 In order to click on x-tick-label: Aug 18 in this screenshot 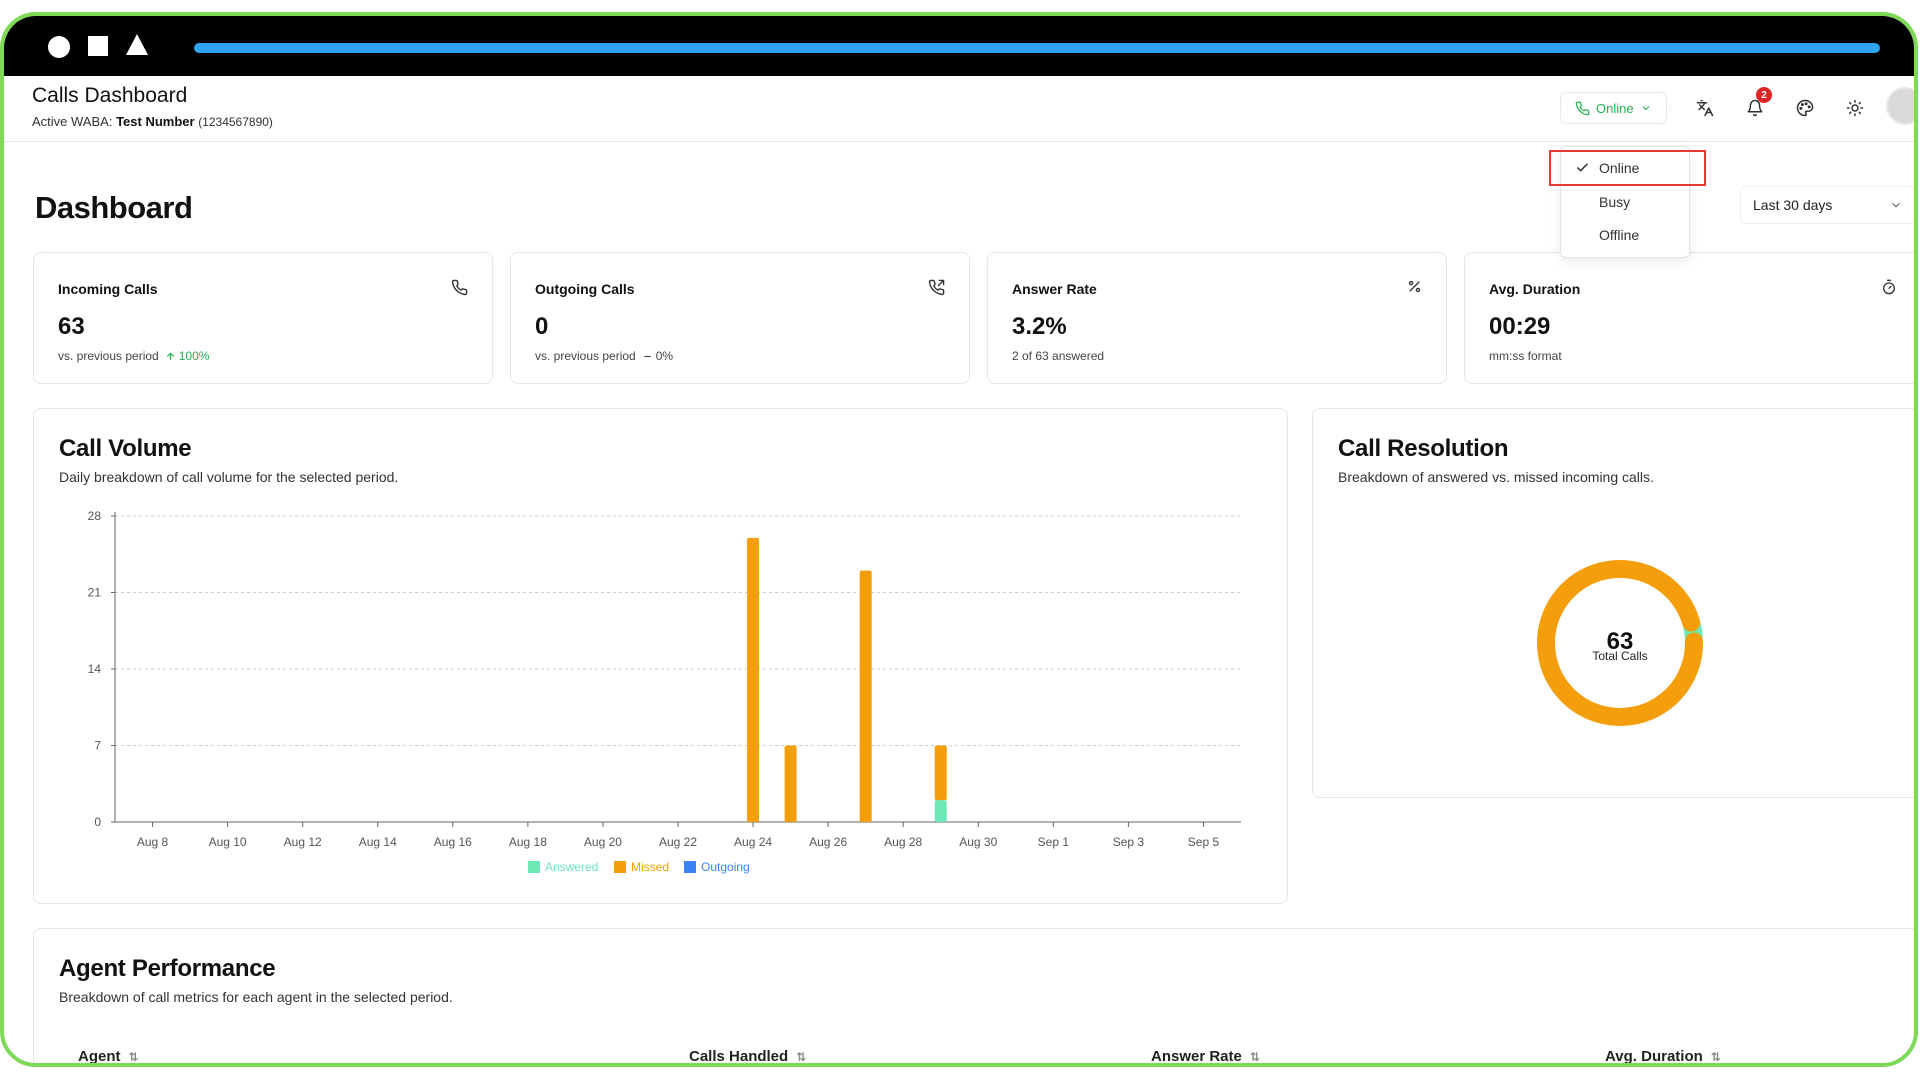, I will do `click(528, 842)`.